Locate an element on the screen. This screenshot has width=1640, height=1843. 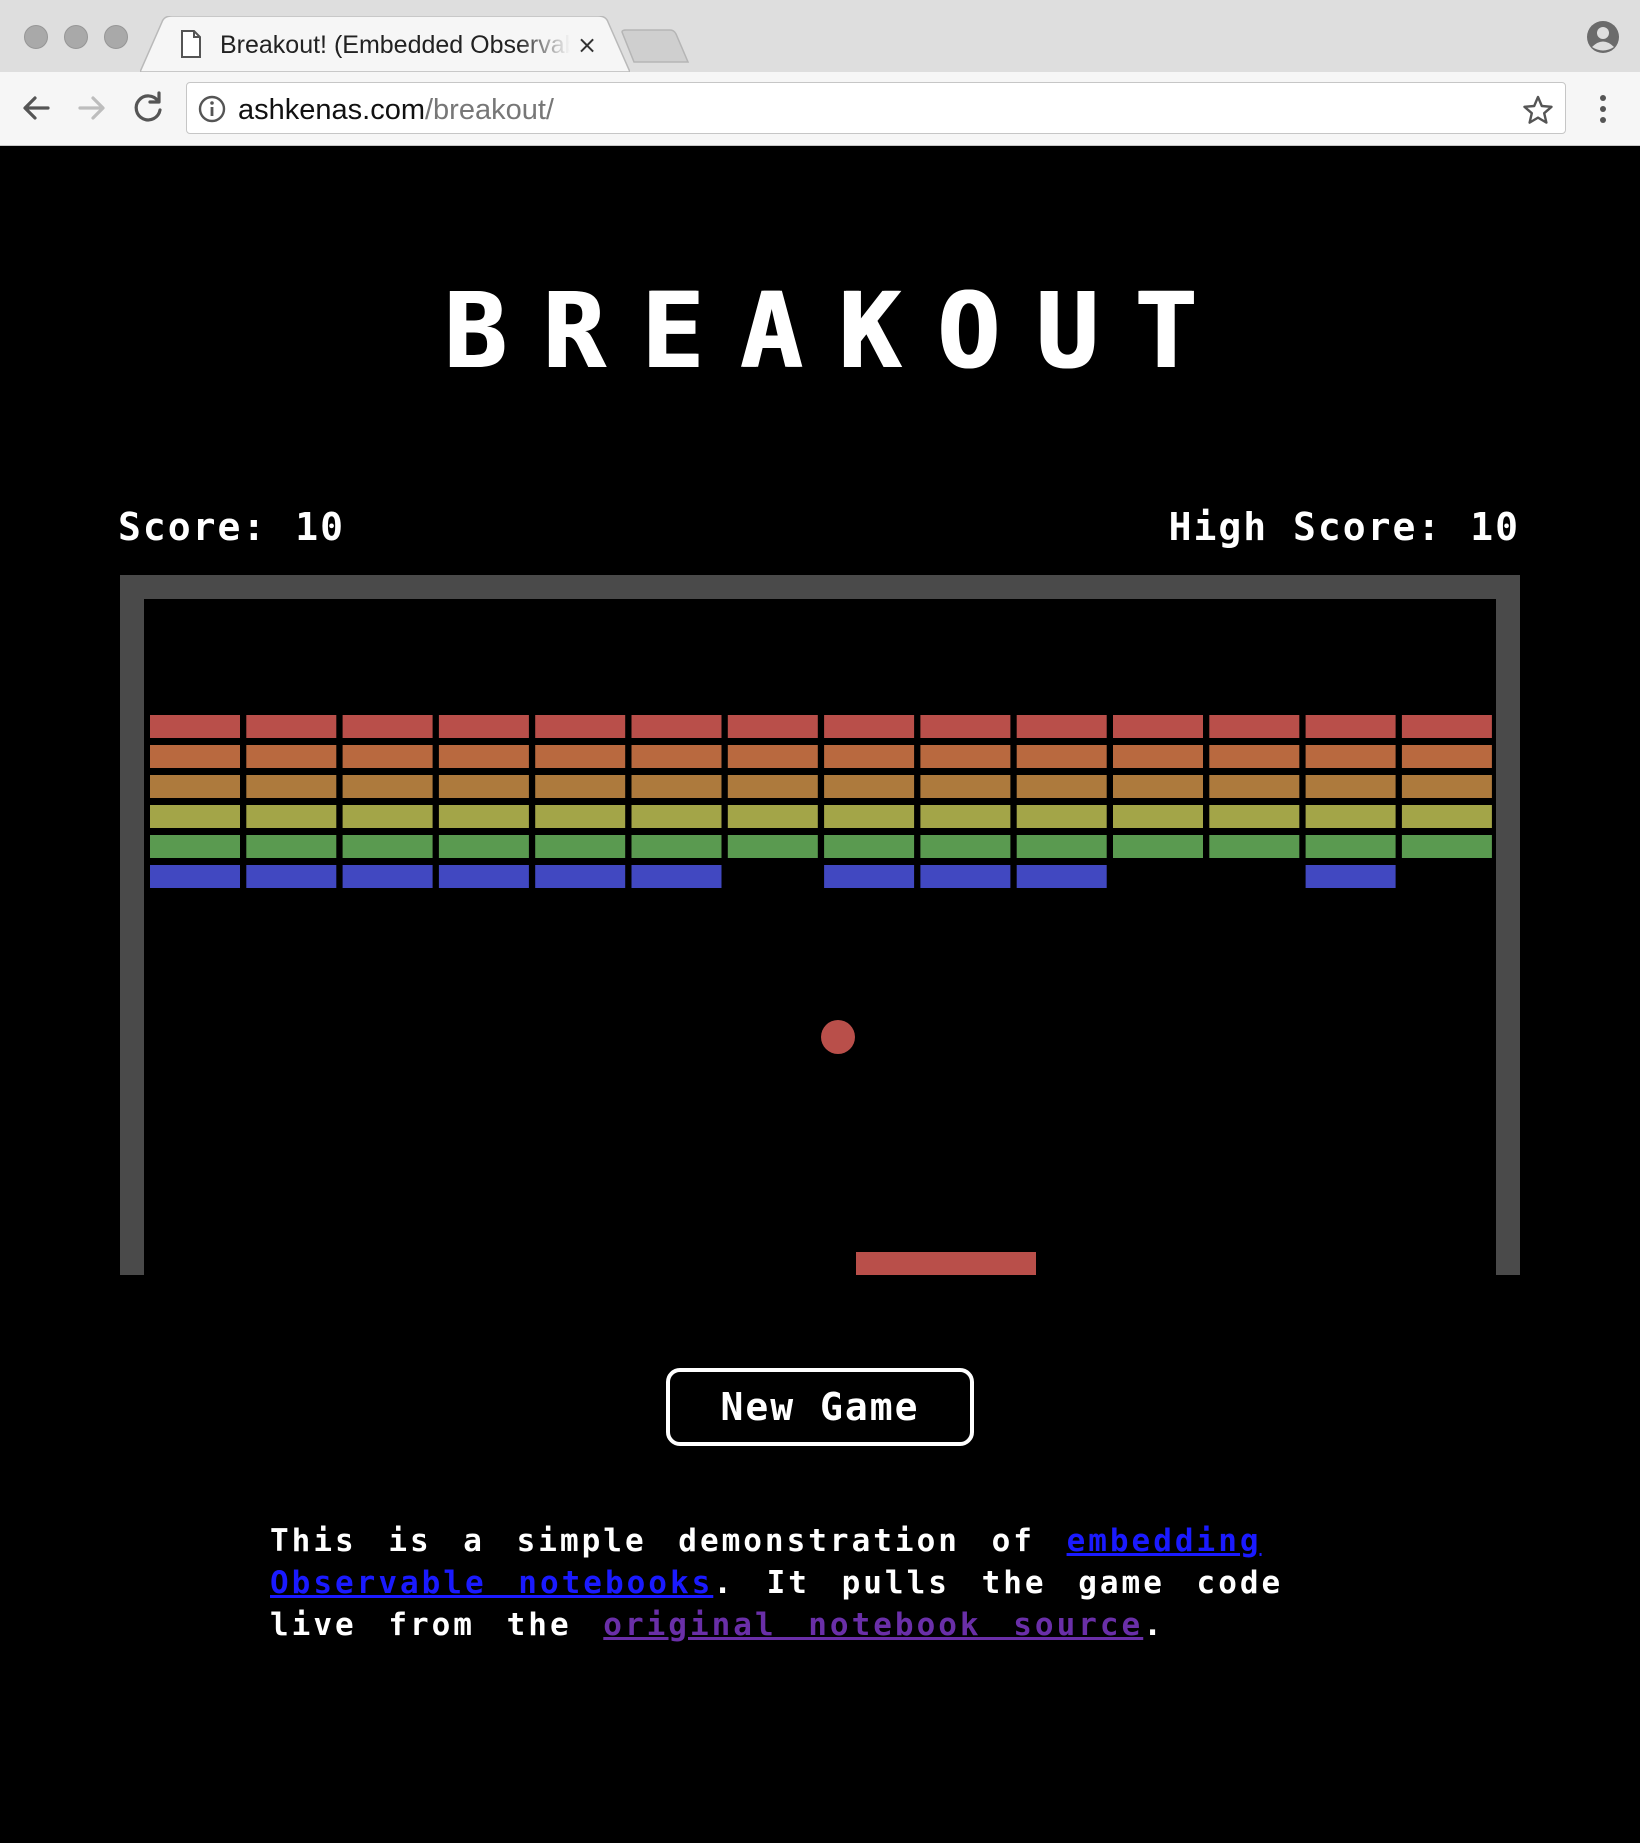
window-close-button is located at coordinates (36, 37).